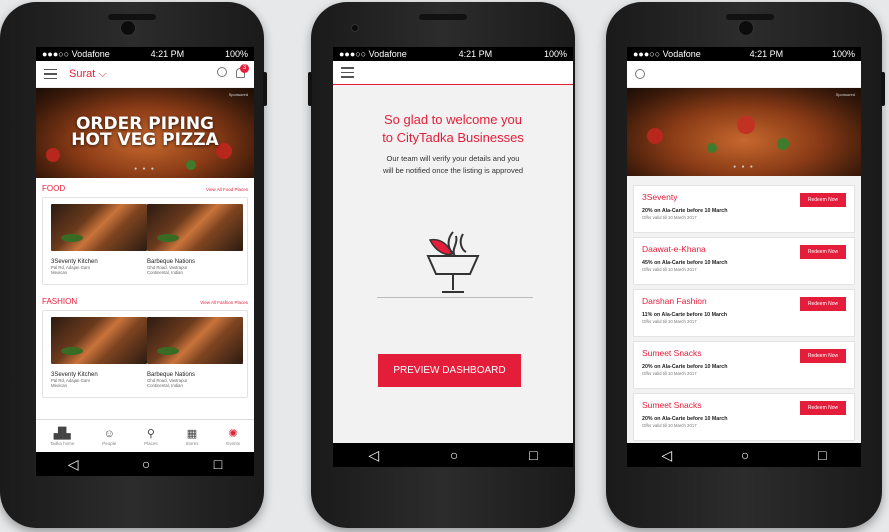 The height and width of the screenshot is (532, 889). I want to click on tab-tadka-home: ▟▙ Tadka home, so click(62, 436).